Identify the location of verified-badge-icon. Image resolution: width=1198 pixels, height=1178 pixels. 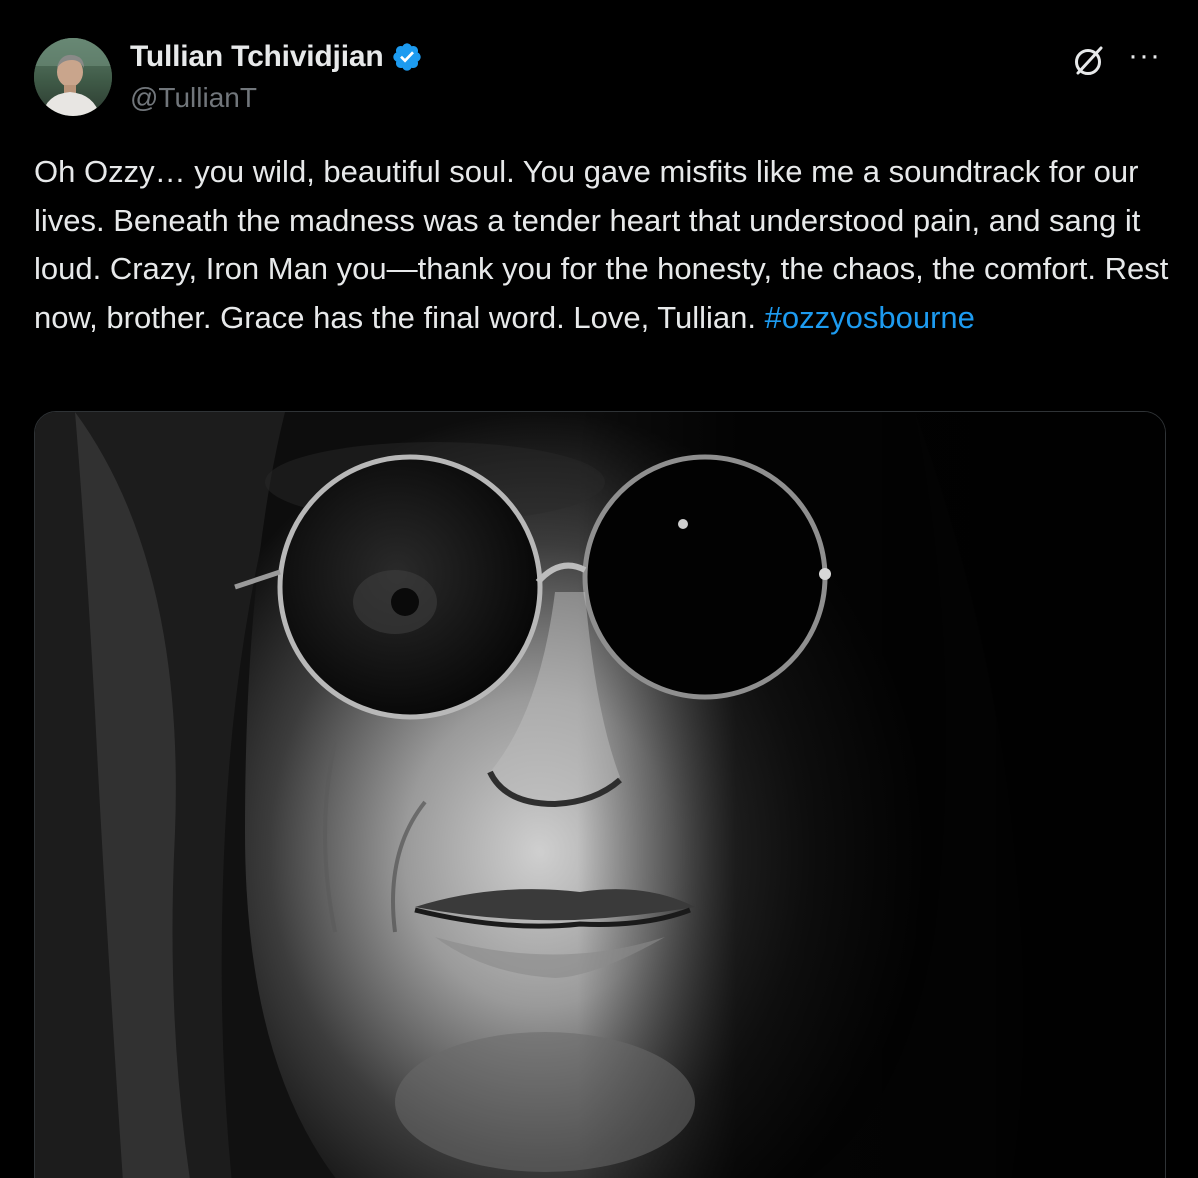
(407, 57).